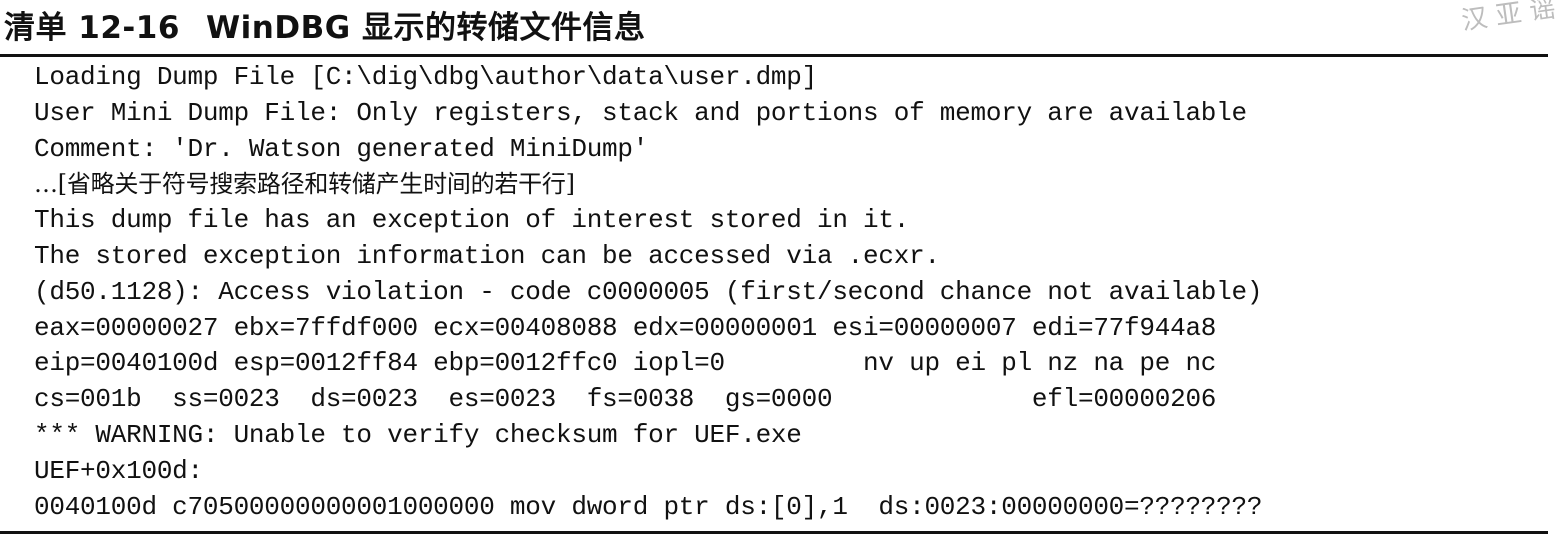  Describe the element at coordinates (118, 470) in the screenshot. I see `code-line-symbol: UEF+0x100d:` at that location.